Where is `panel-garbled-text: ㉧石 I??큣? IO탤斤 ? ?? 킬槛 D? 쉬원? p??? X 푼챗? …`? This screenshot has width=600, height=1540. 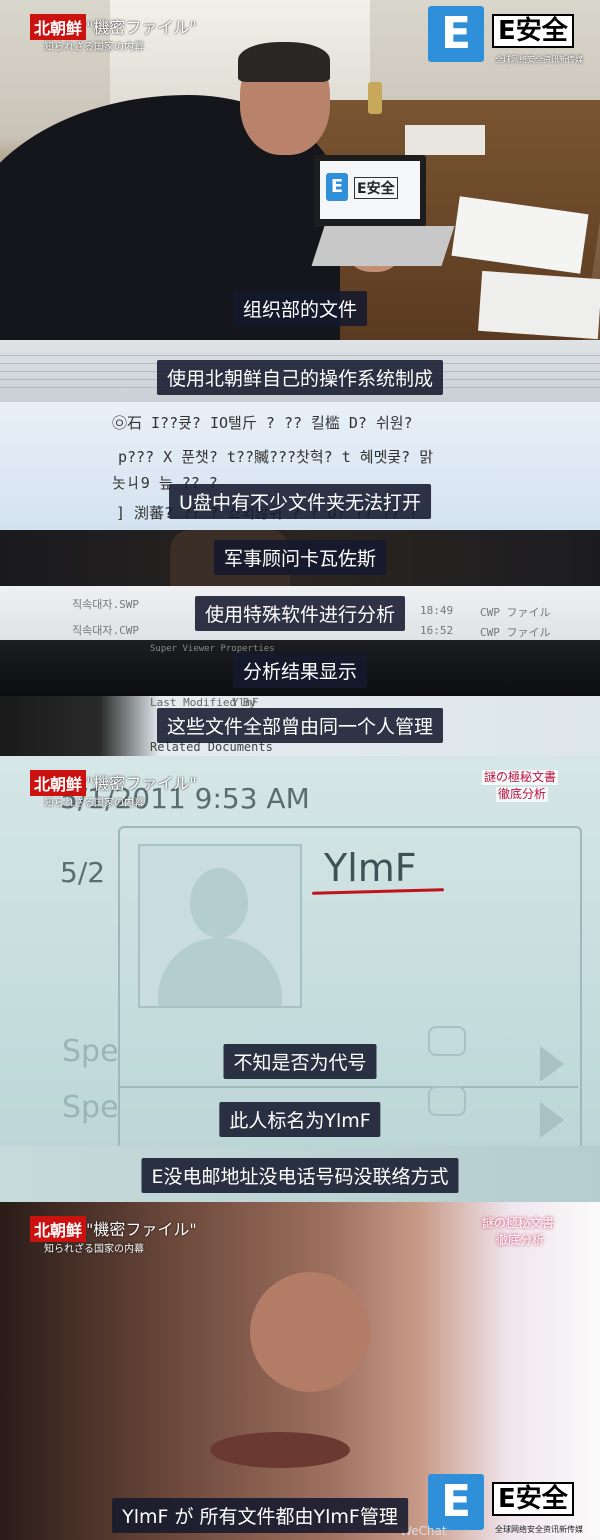 panel-garbled-text: ㉧石 I??큣? IO탤斤 ? ?? 킬槛 D? 쉬원? p??? X 푼챗? … is located at coordinates (300, 466).